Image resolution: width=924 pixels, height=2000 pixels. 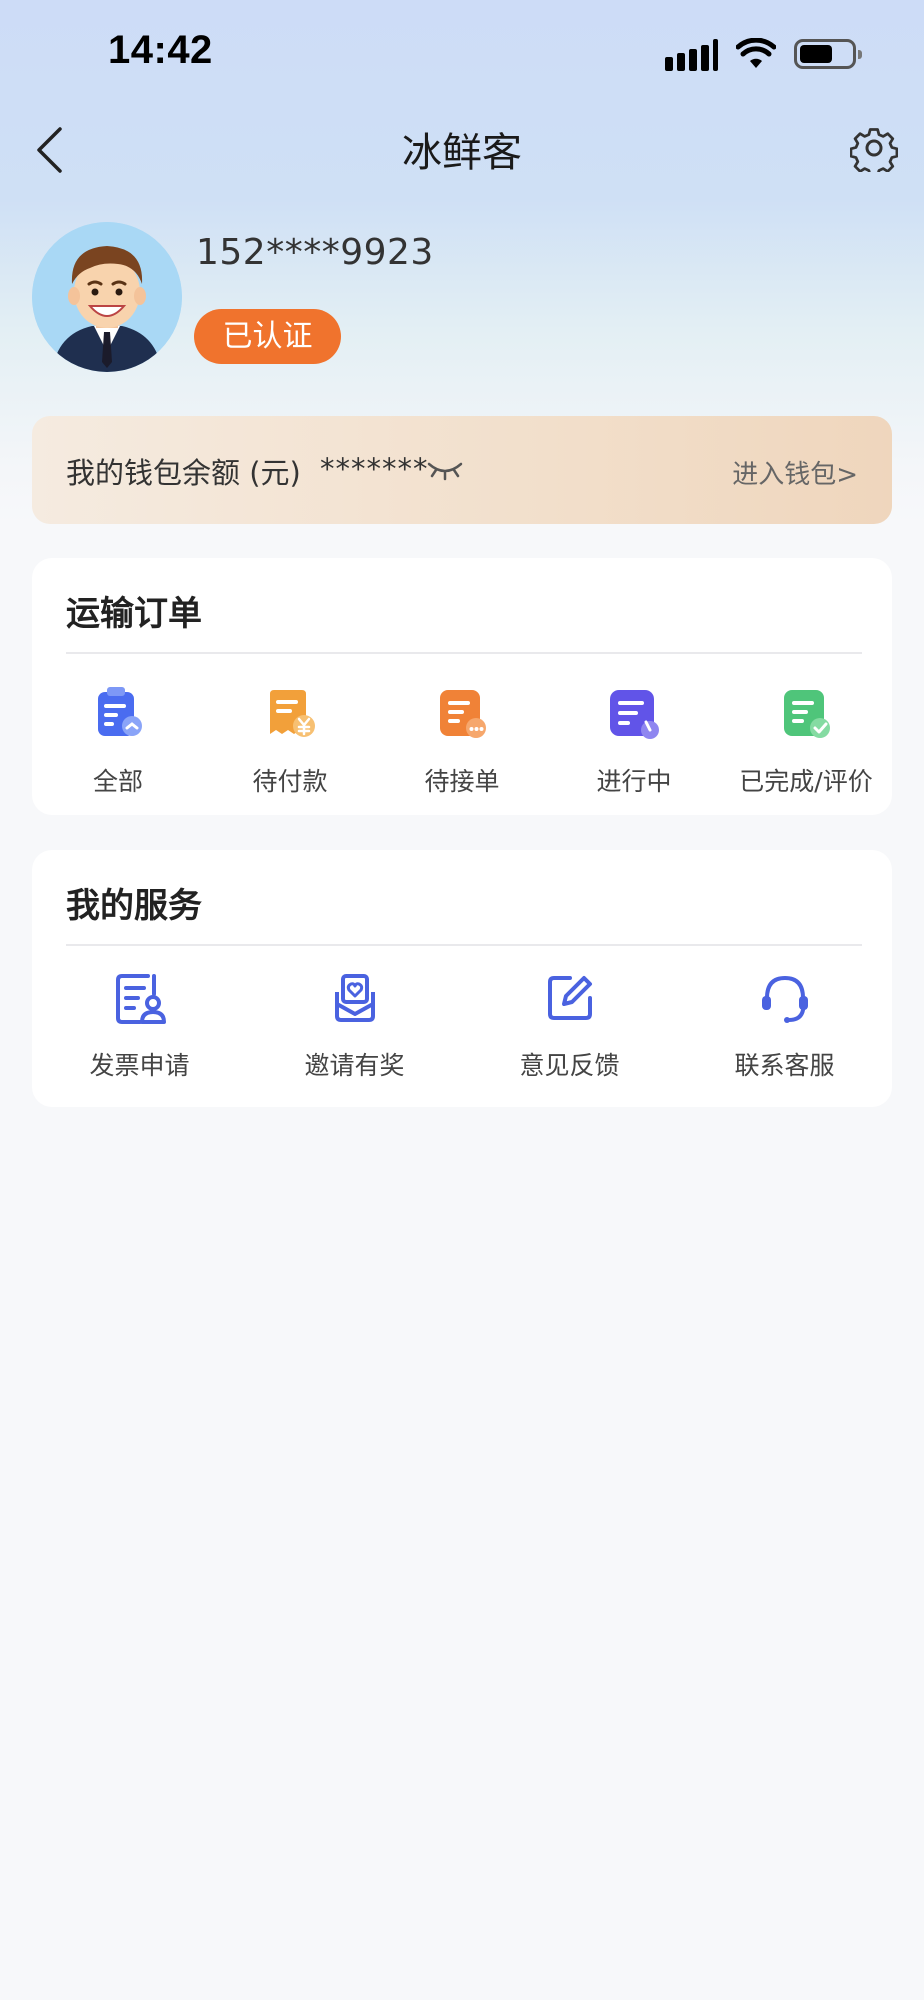 What do you see at coordinates (463, 714) in the screenshot?
I see `pending-accept-icon` at bounding box center [463, 714].